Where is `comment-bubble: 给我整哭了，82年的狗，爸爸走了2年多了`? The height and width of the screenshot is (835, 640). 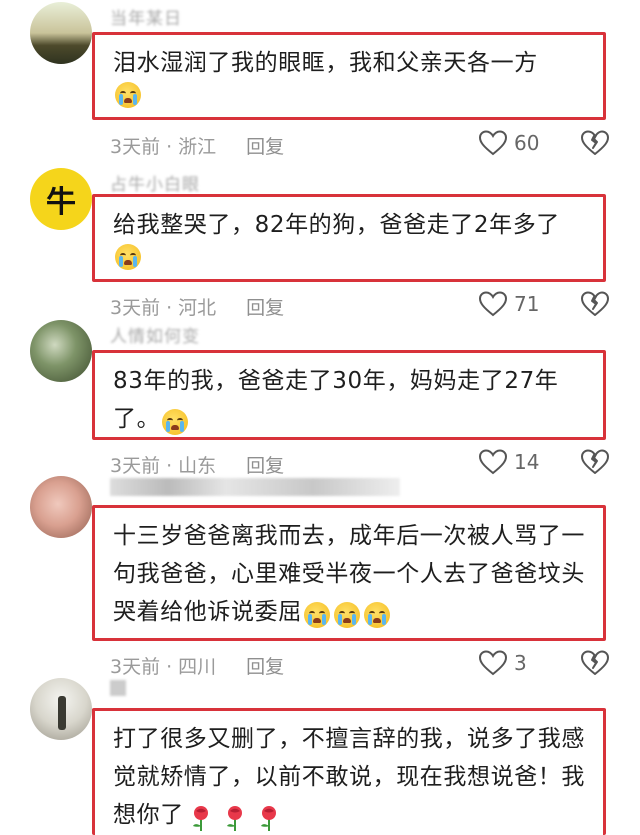 comment-bubble: 给我整哭了，82年的狗，爸爸走了2年多了 is located at coordinates (349, 238).